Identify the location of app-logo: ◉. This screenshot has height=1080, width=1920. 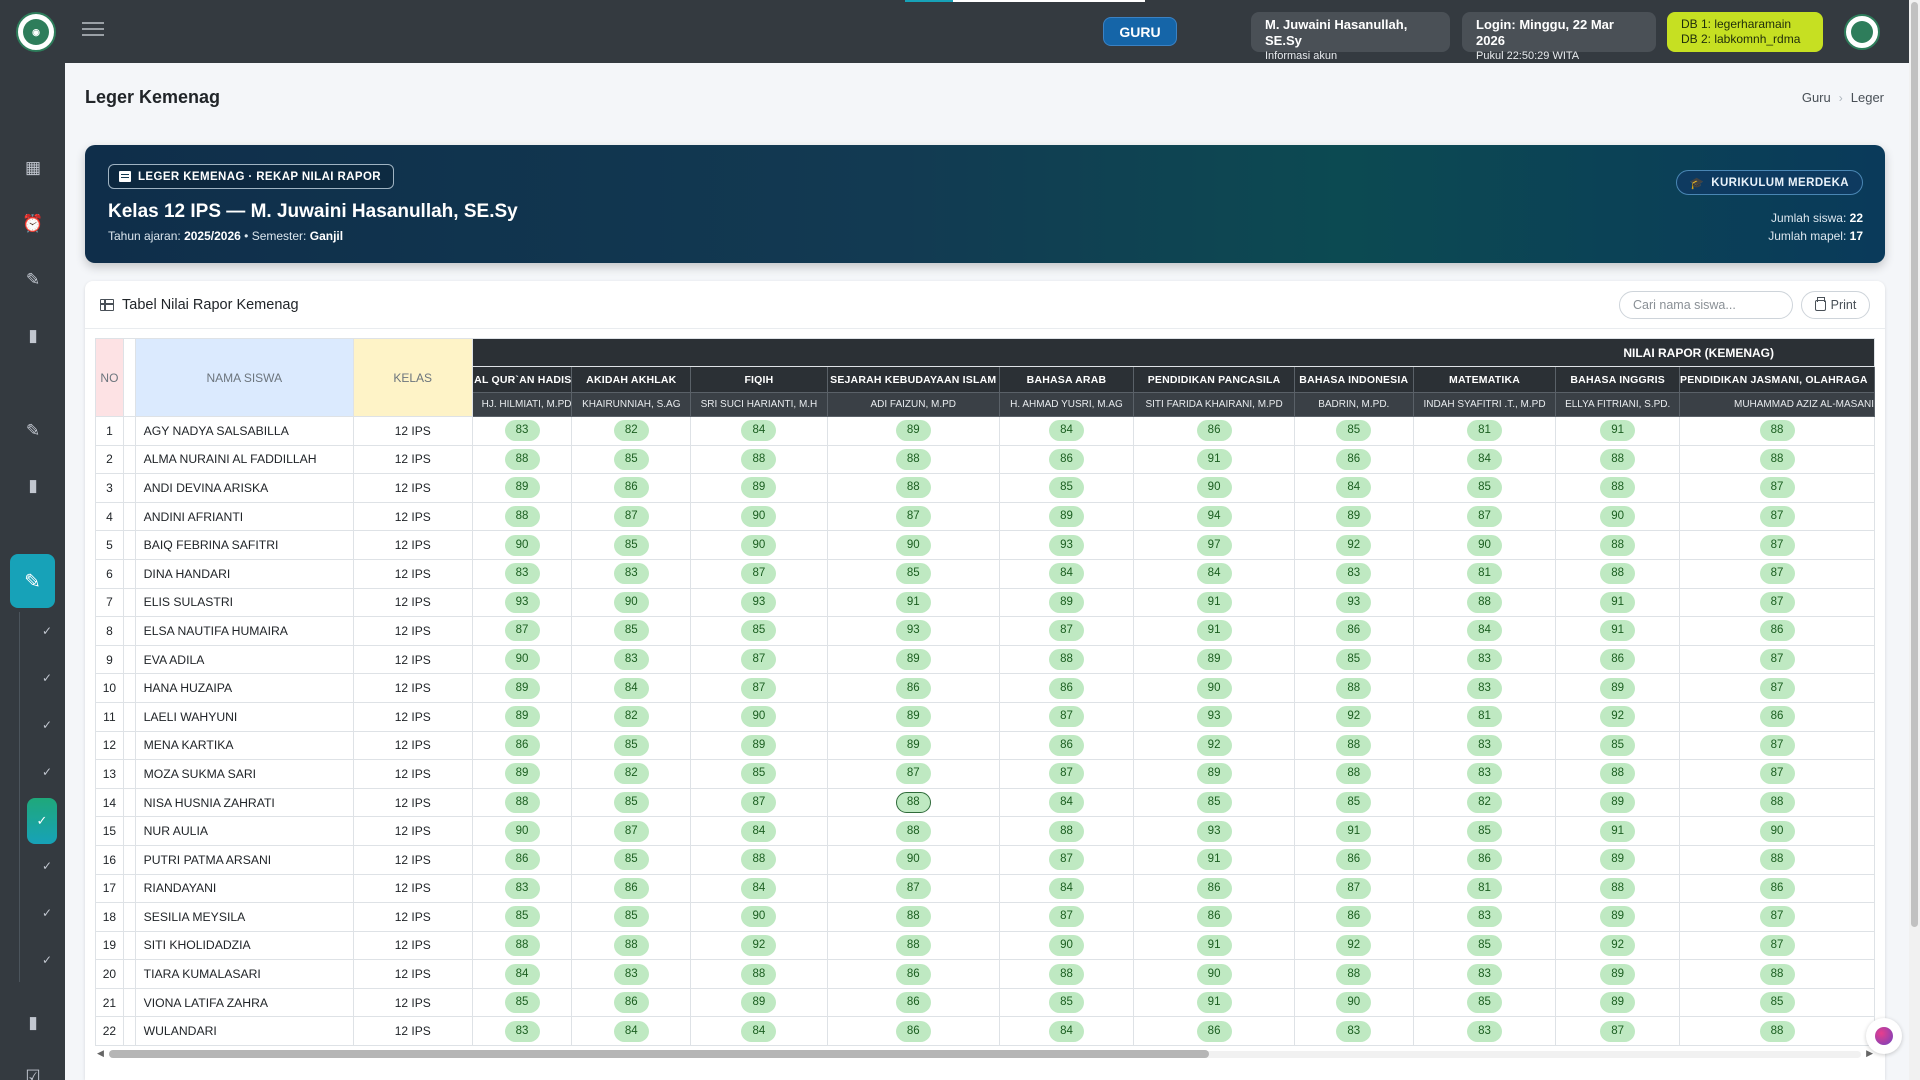
(36, 32).